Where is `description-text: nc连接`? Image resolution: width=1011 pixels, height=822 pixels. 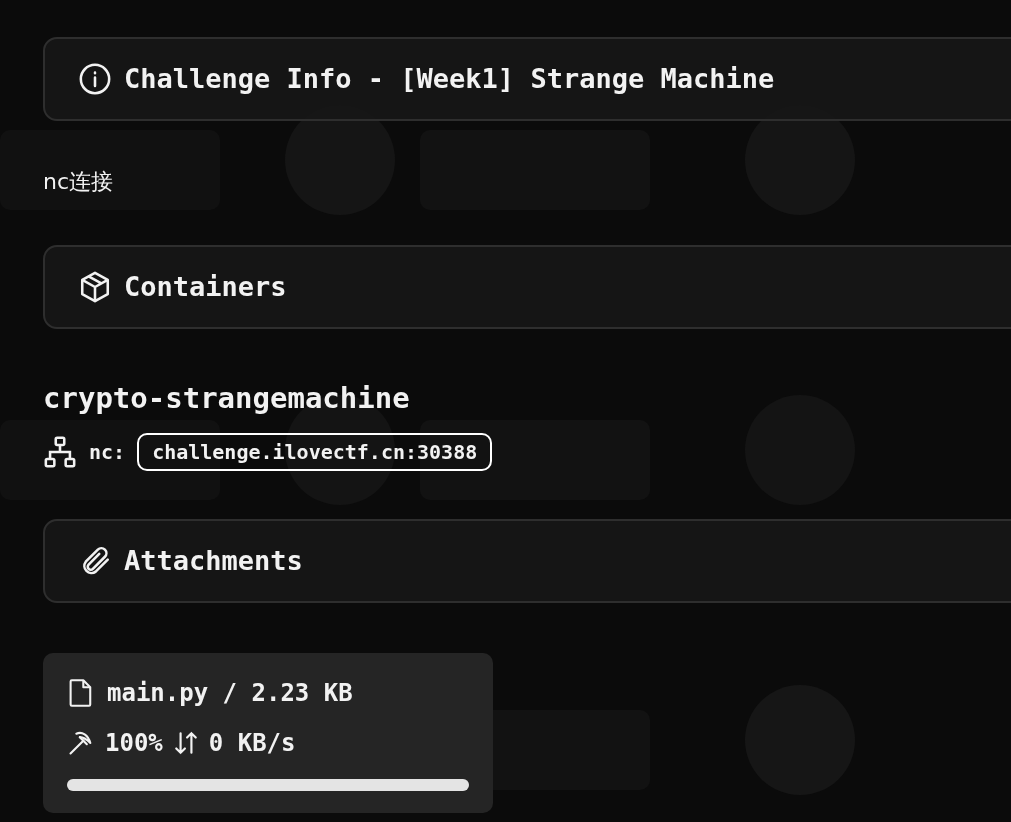
description-text: nc连接 is located at coordinates (79, 182).